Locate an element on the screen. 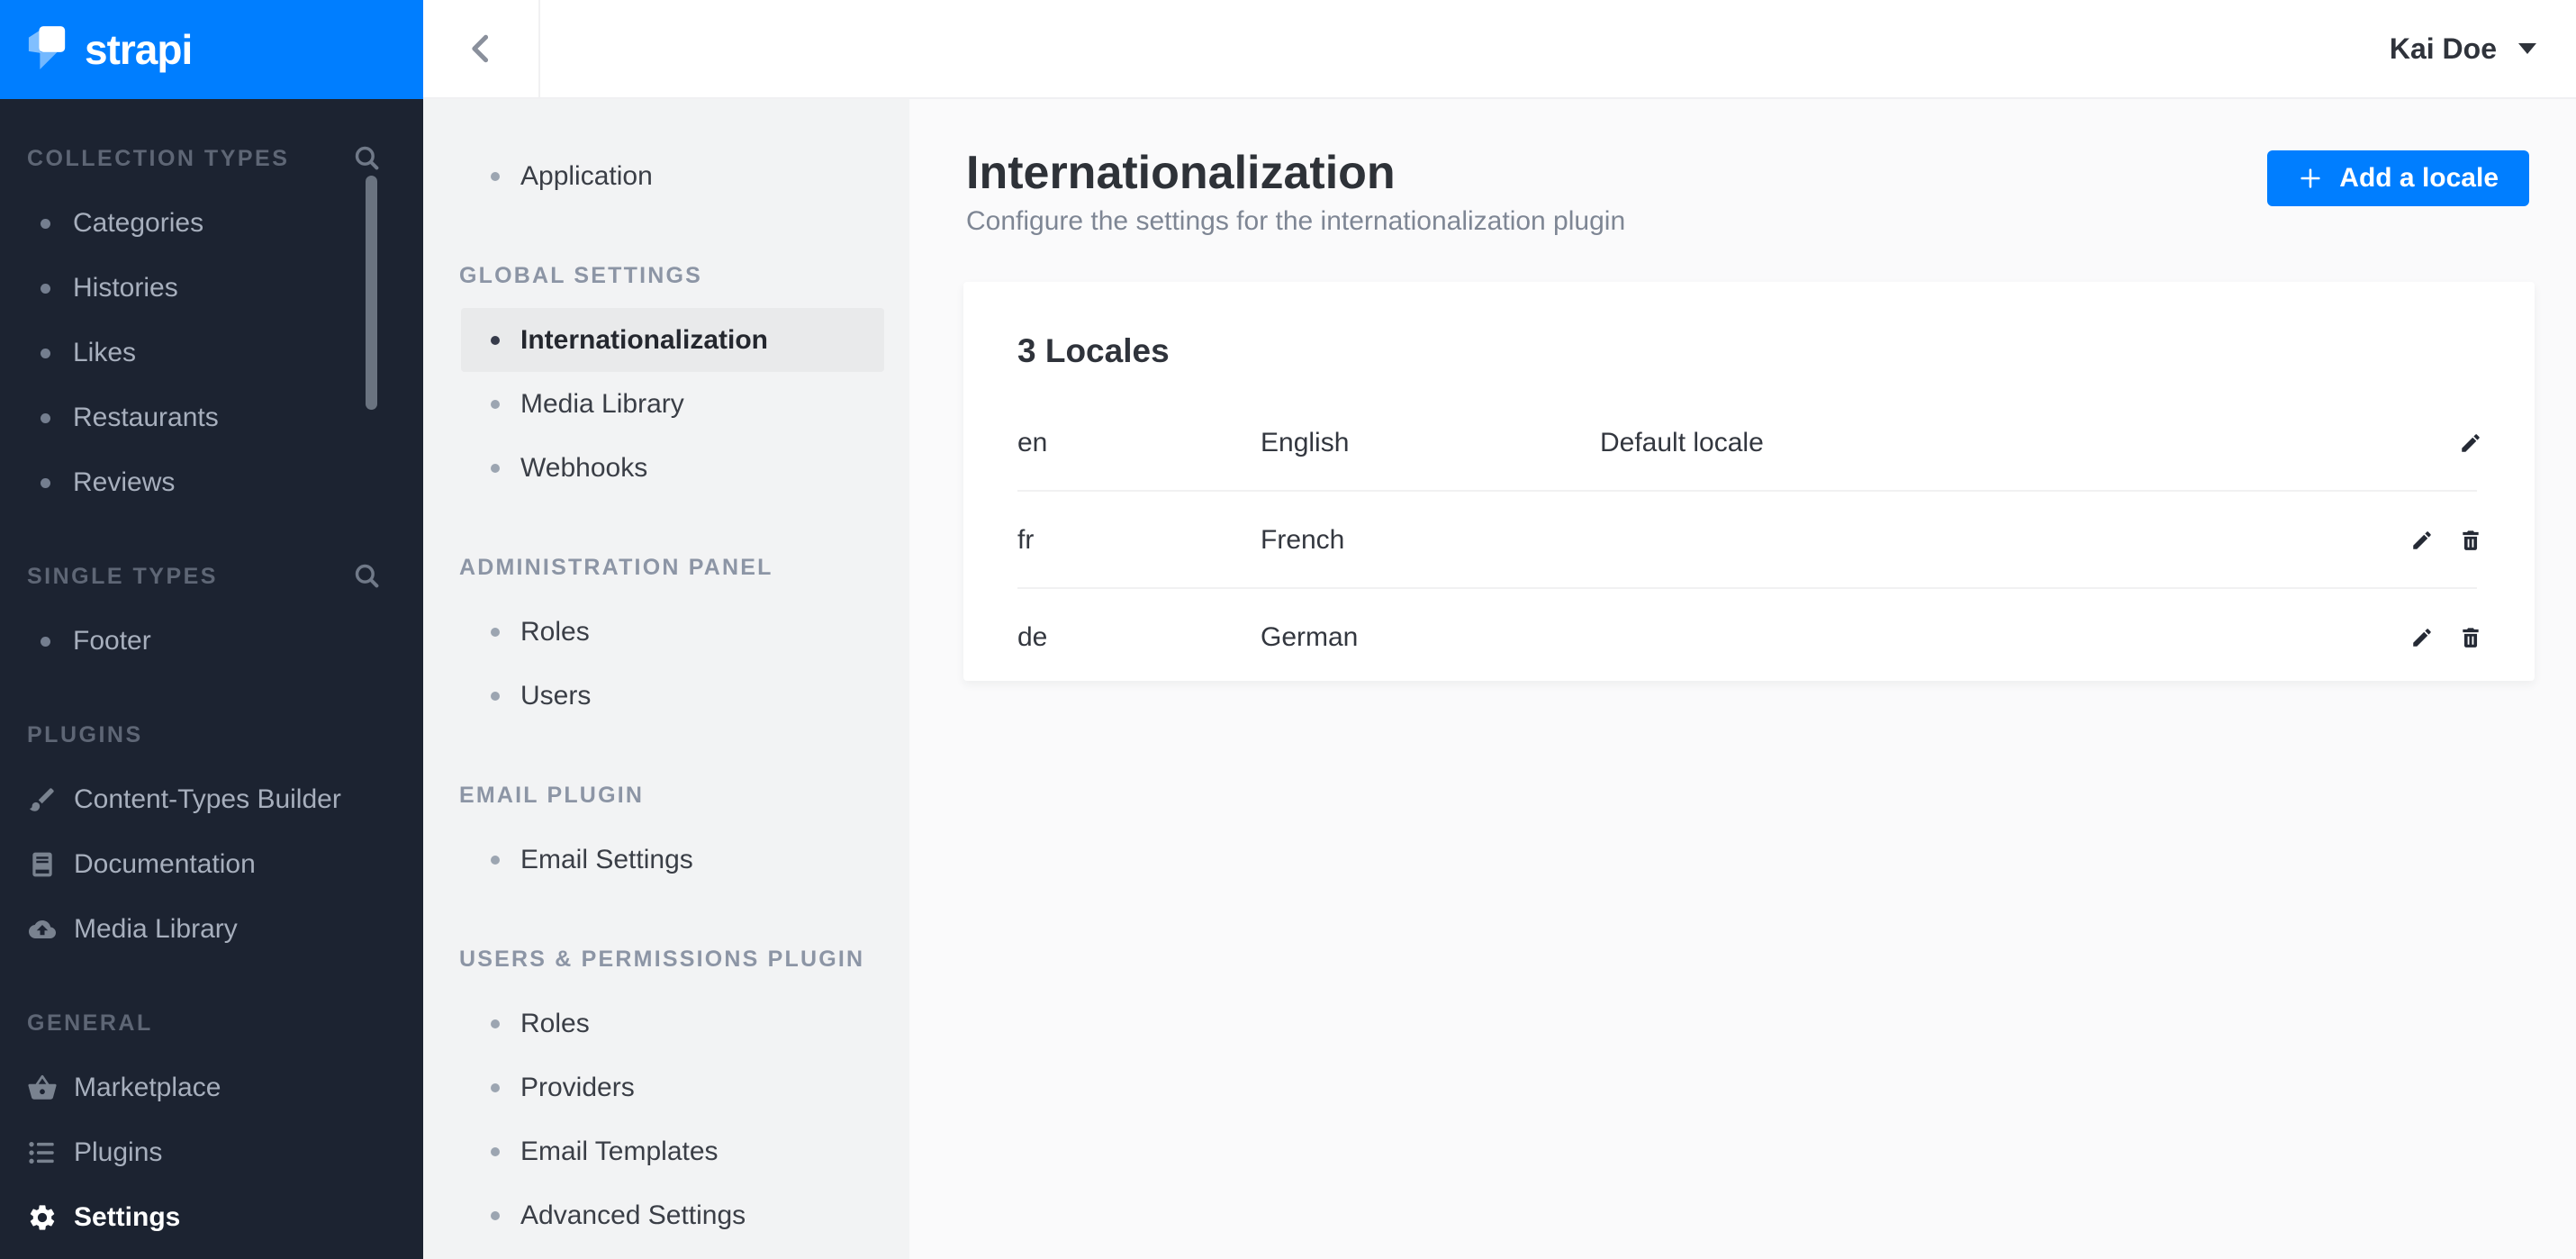  sidebar-item-label: Media Library is located at coordinates (156, 929).